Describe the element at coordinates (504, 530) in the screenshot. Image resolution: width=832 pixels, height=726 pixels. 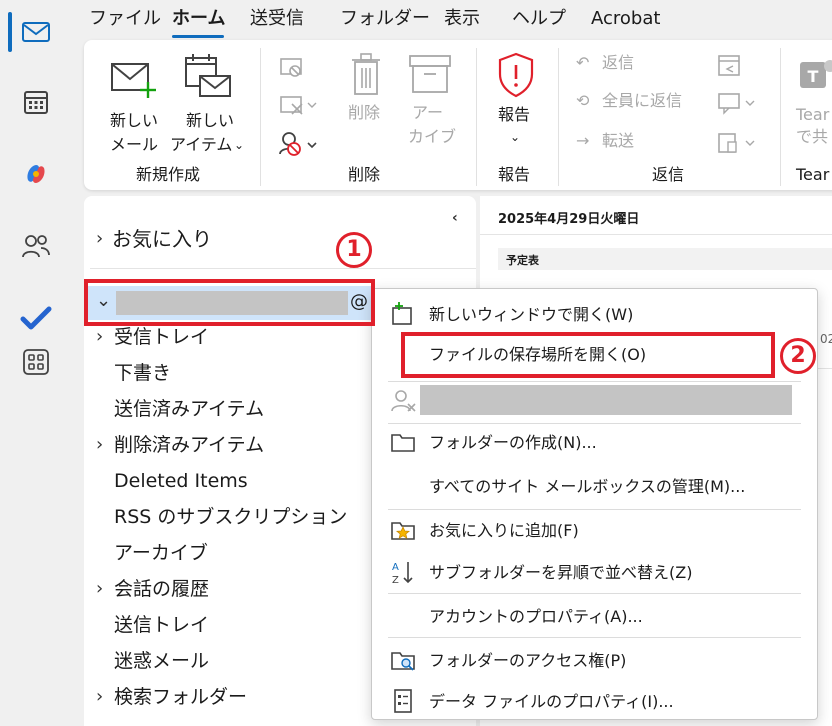
I see `menu-label: お気に入りに追加(F)` at that location.